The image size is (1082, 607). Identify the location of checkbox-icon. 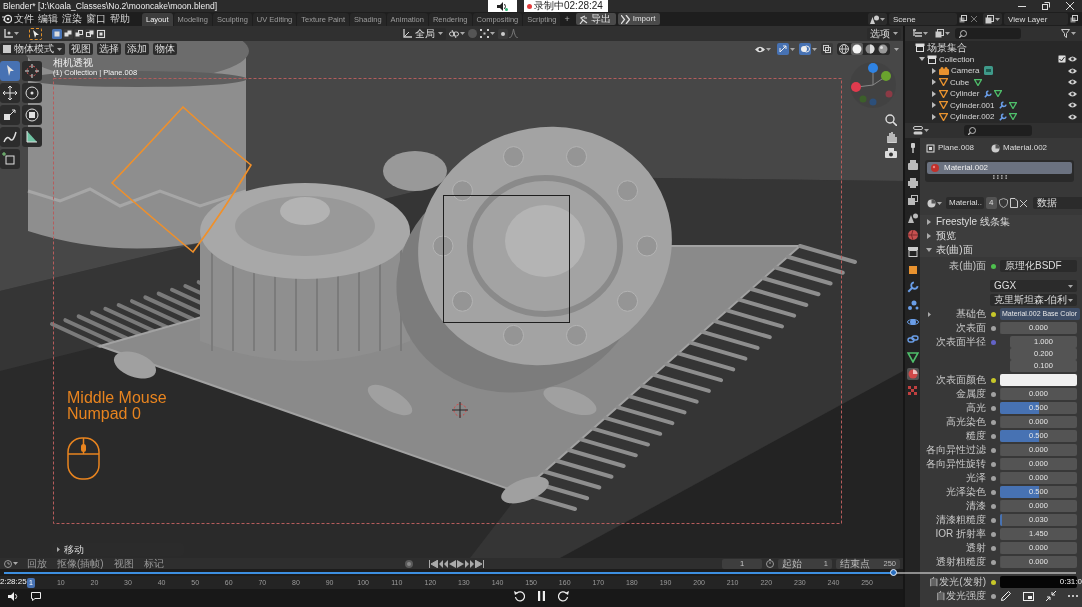
(1062, 59).